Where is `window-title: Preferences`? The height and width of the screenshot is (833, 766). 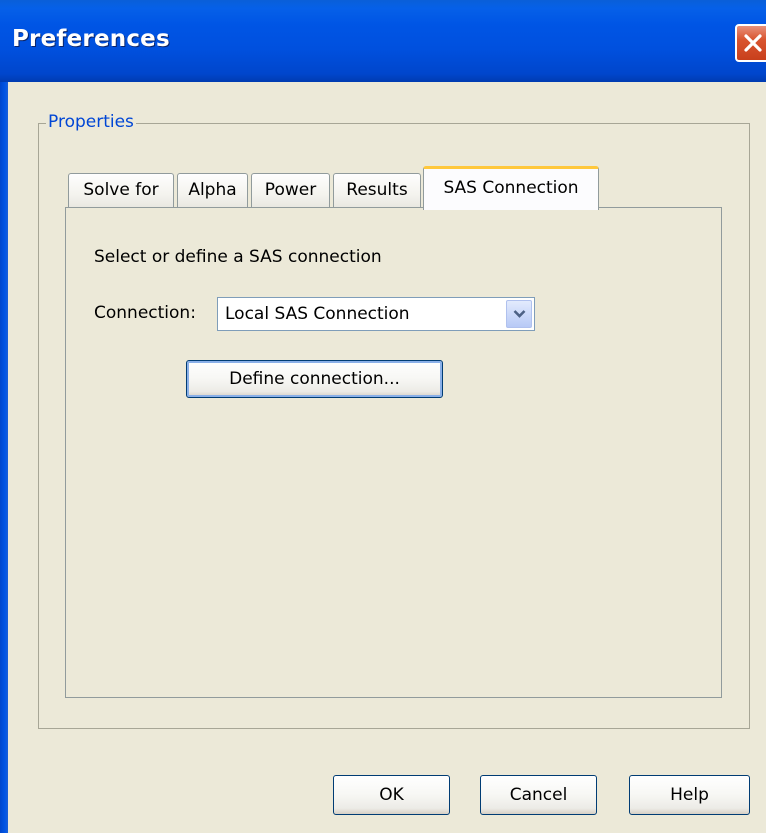 window-title: Preferences is located at coordinates (91, 39).